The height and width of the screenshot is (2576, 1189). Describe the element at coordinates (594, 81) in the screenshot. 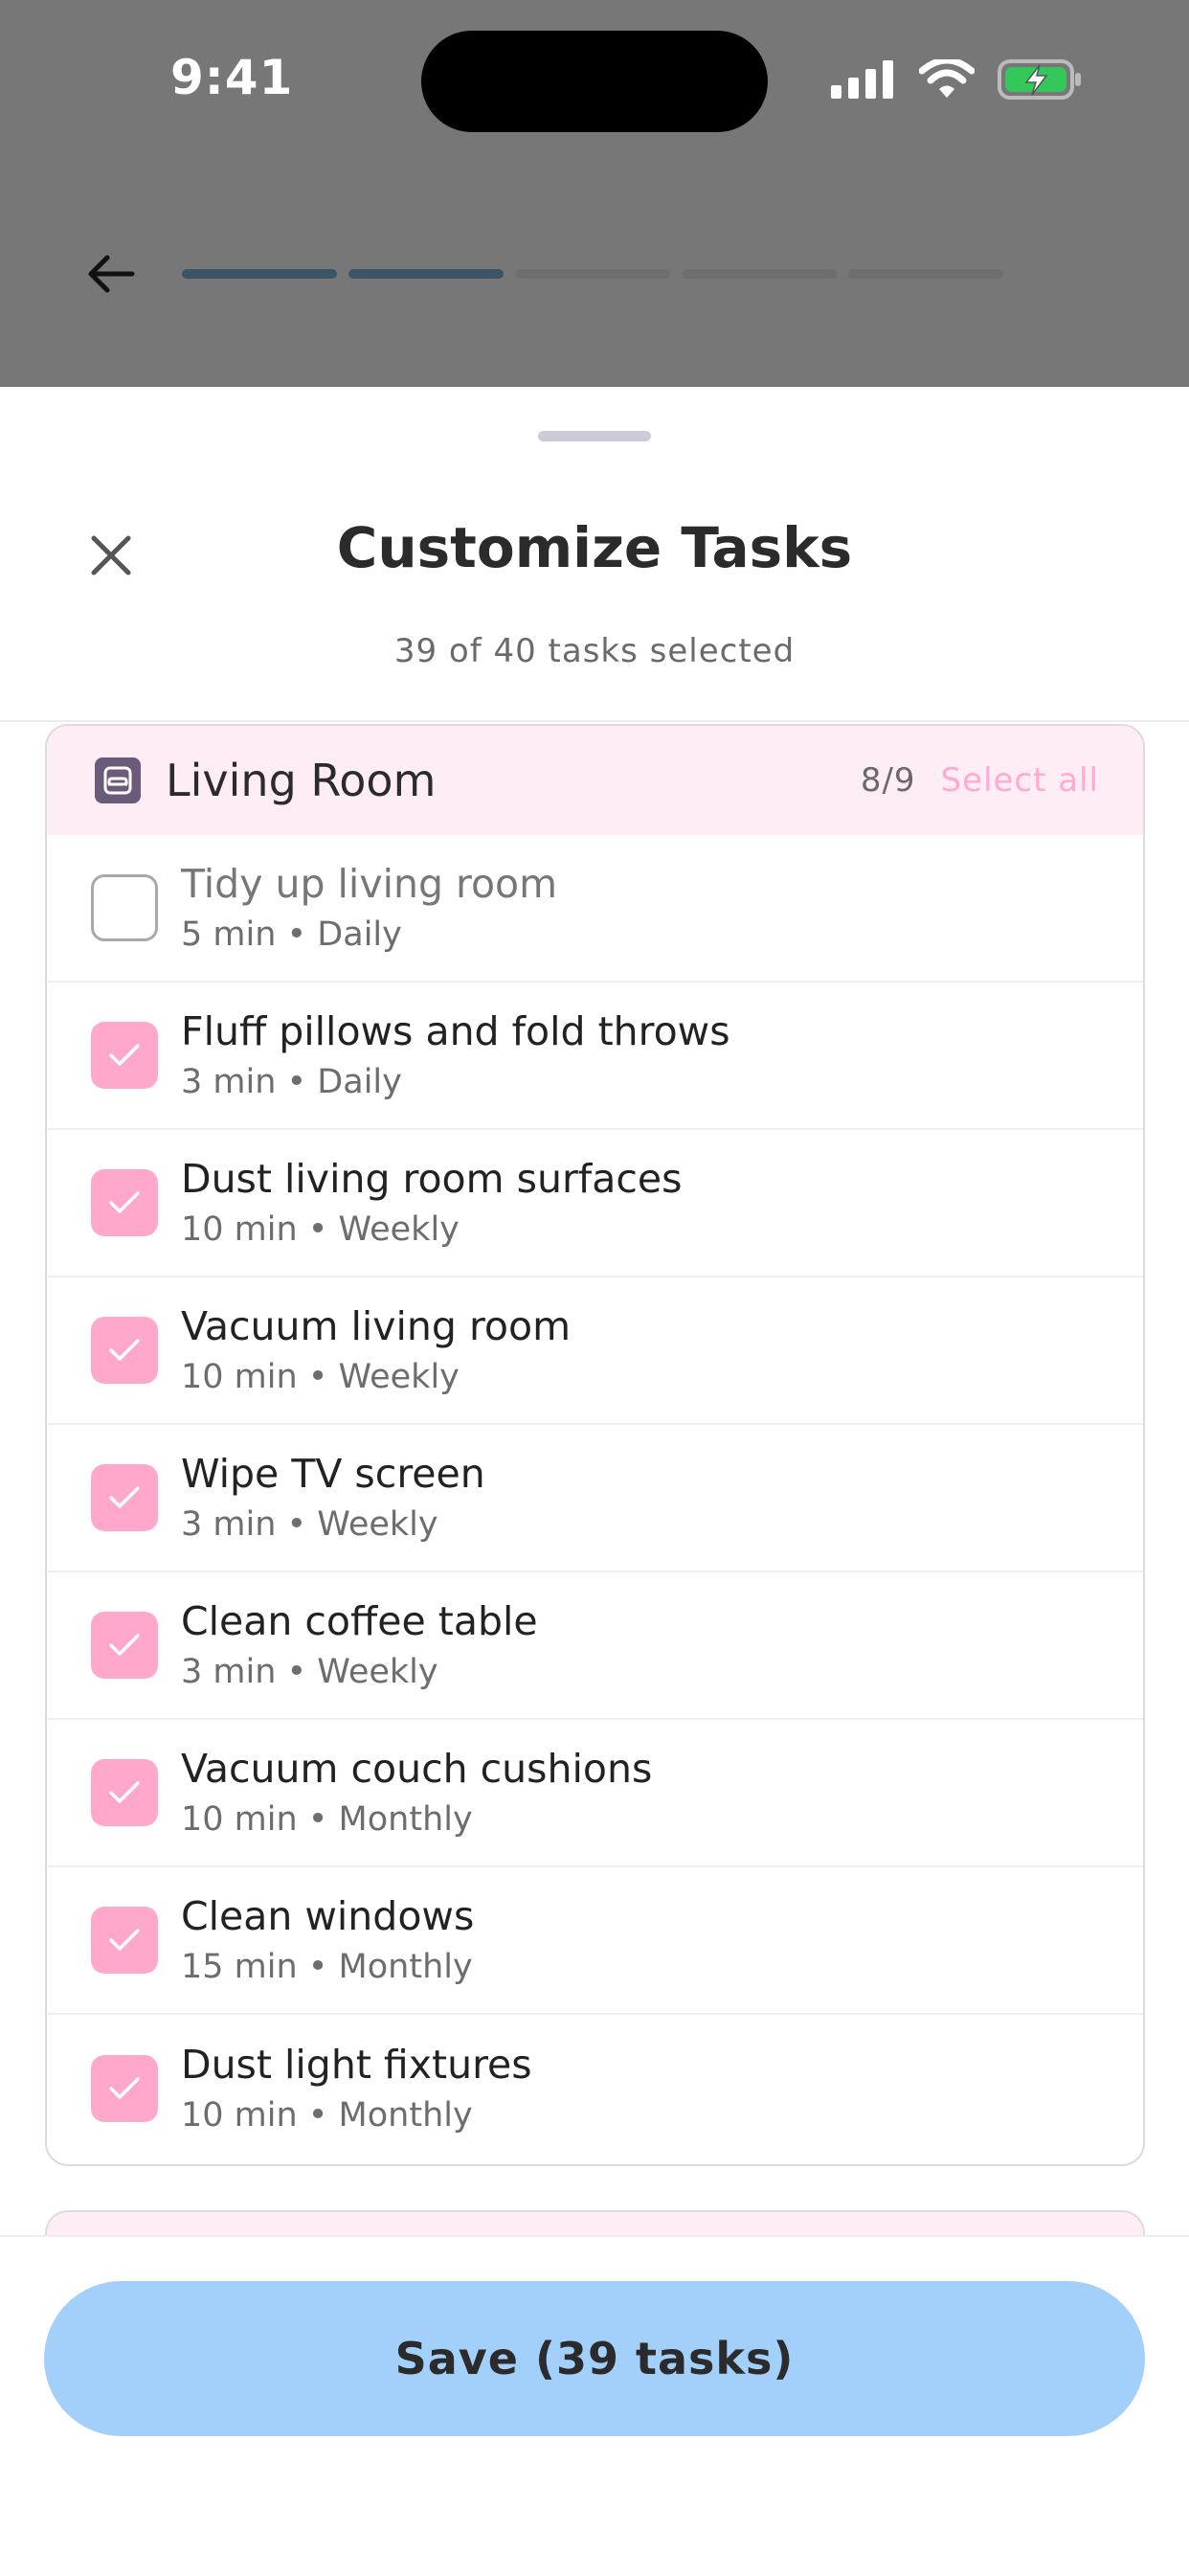

I see `dynamic-island` at that location.